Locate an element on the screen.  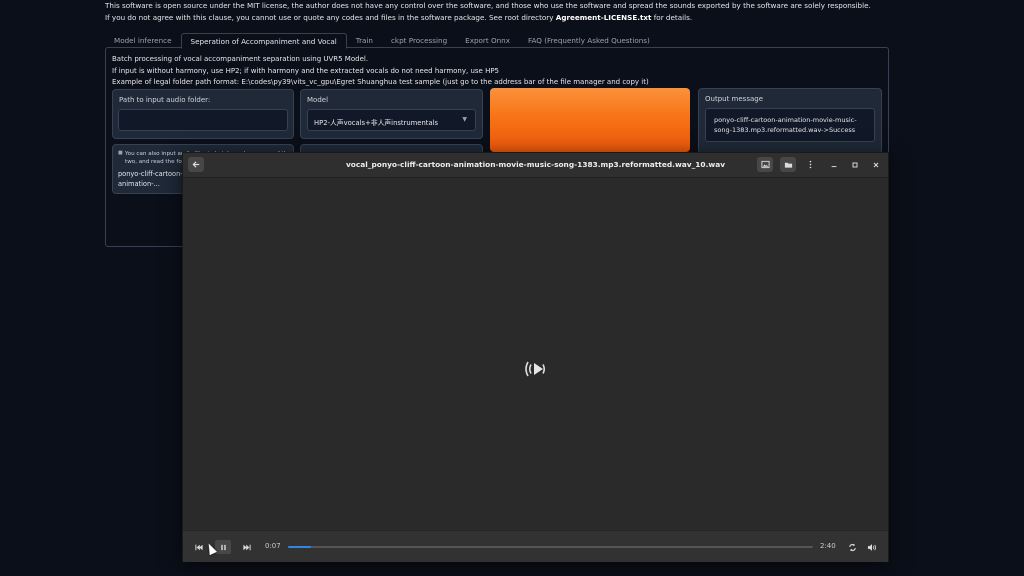
tab-export-onnx: Export Onnx is located at coordinates (487, 40).